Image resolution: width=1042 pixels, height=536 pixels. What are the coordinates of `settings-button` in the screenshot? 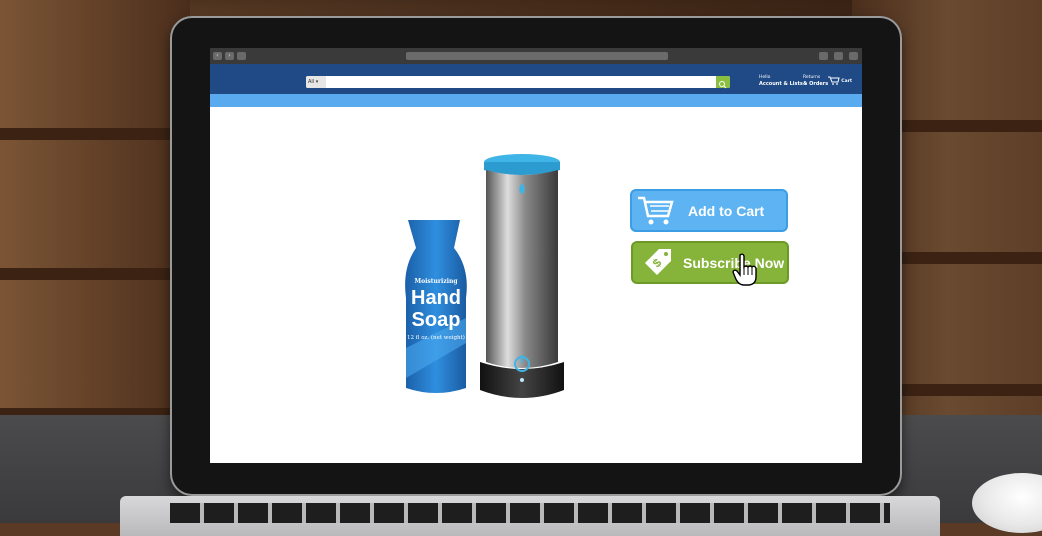 It's located at (823, 56).